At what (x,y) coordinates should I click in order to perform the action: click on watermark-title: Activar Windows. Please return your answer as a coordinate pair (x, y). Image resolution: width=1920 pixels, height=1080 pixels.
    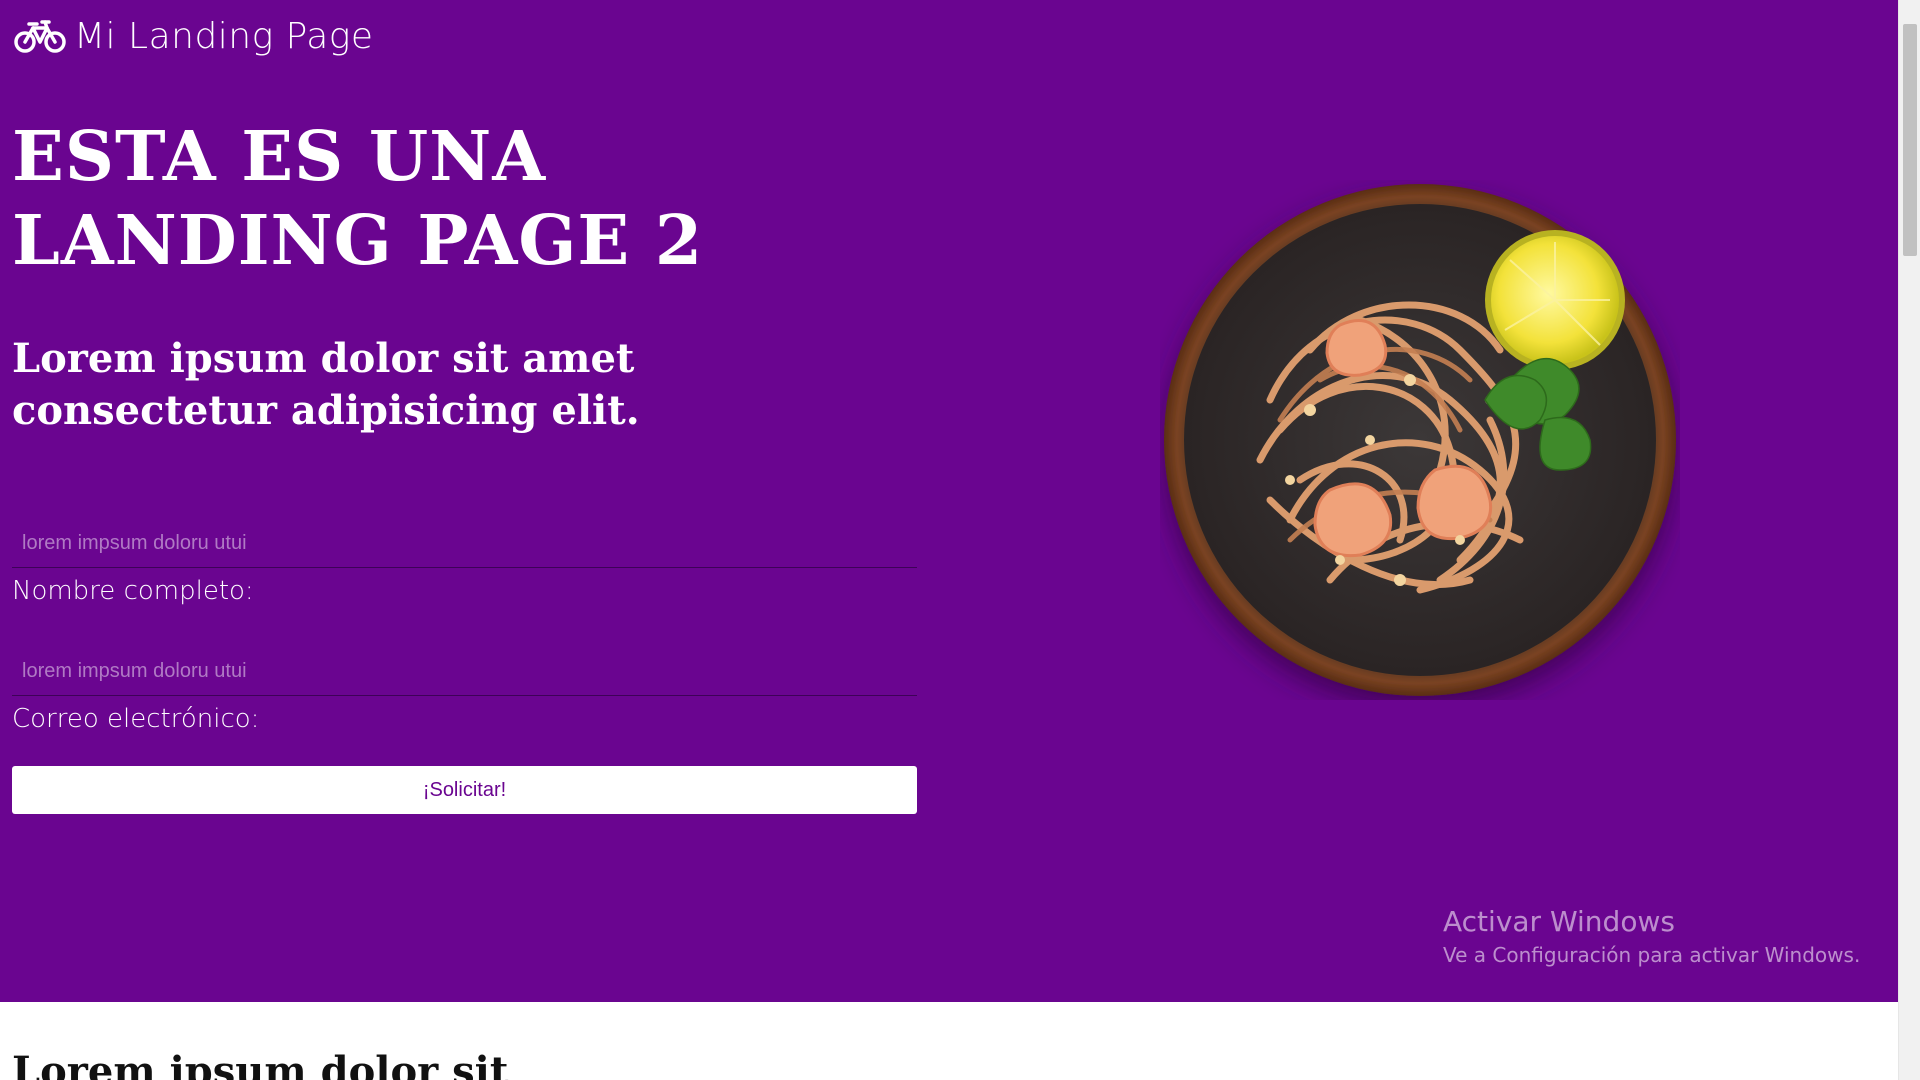
    Looking at the image, I should click on (1559, 921).